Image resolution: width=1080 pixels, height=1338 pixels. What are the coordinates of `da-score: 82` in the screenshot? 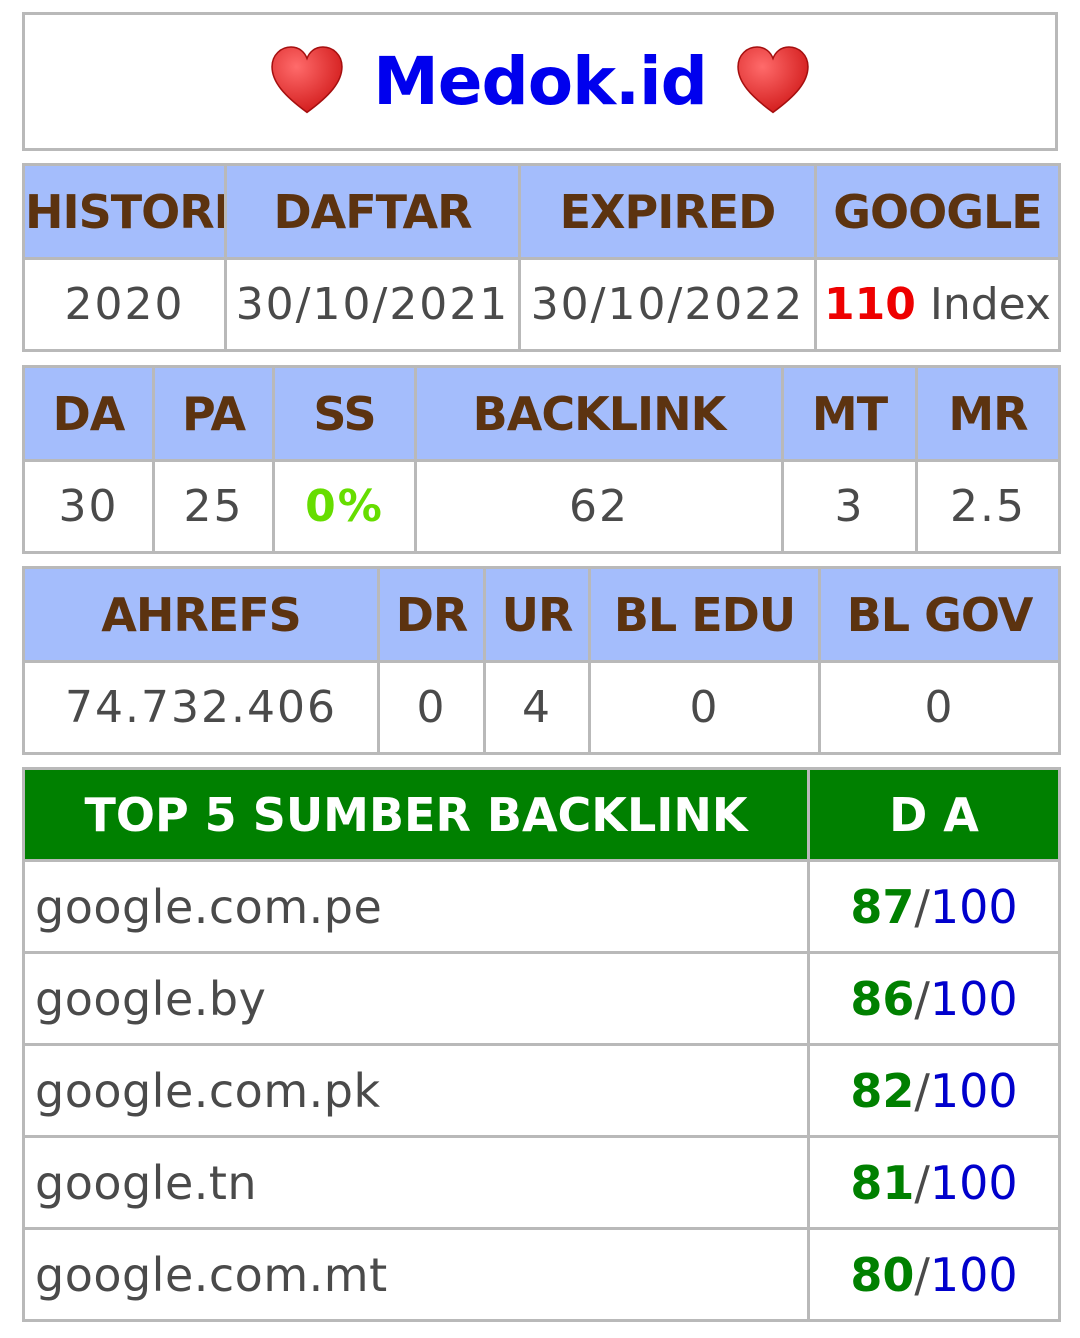 It's located at (882, 1090).